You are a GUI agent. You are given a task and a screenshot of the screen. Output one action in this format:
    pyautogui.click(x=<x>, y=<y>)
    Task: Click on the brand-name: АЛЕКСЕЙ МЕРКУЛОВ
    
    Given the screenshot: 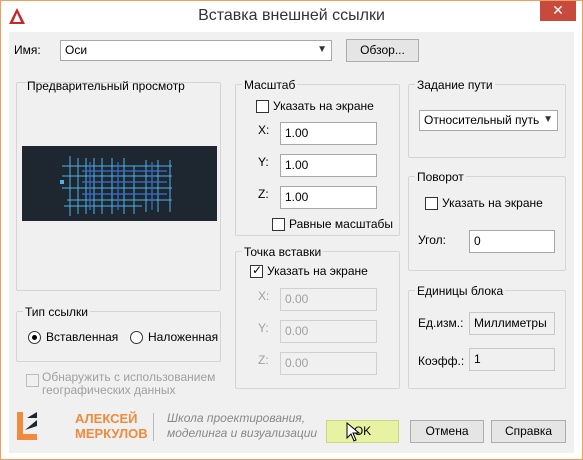 What is the action you would take?
    pyautogui.click(x=111, y=426)
    